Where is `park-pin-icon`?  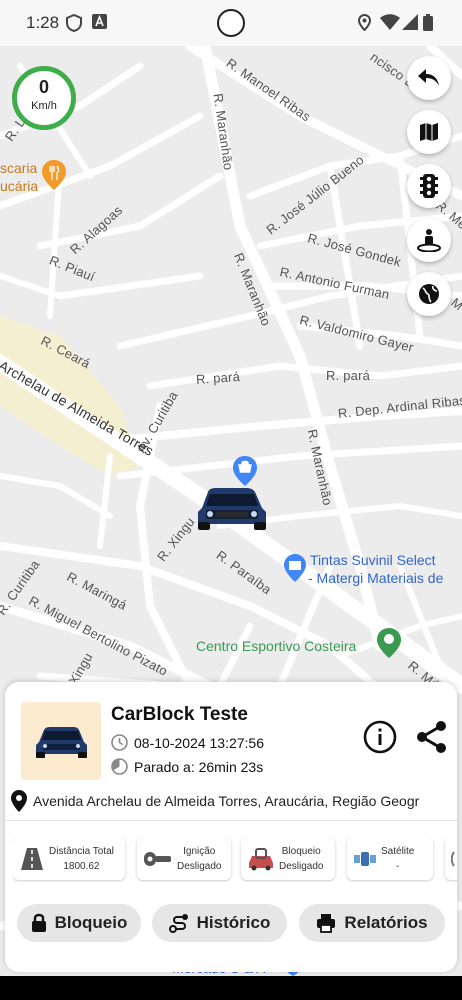
park-pin-icon is located at coordinates (389, 643).